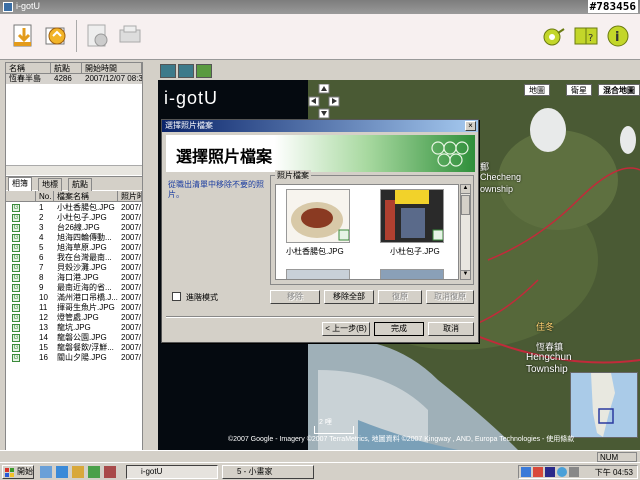  Describe the element at coordinates (367, 232) in the screenshot. I see `thumbnail-list: 小杜香腸包.JPG 小杜包子.JPG` at that location.